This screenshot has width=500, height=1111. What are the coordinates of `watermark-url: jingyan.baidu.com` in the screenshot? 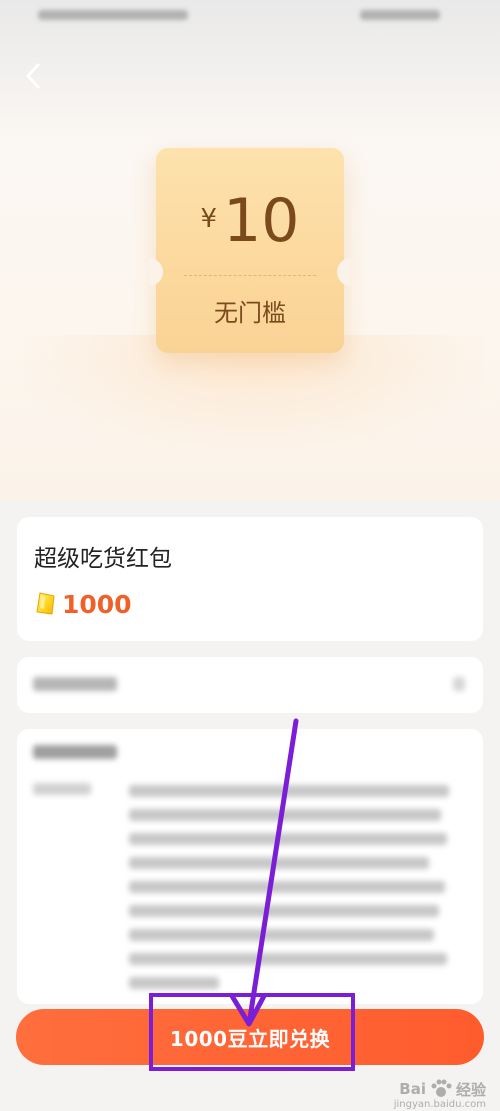 It's located at (439, 1104).